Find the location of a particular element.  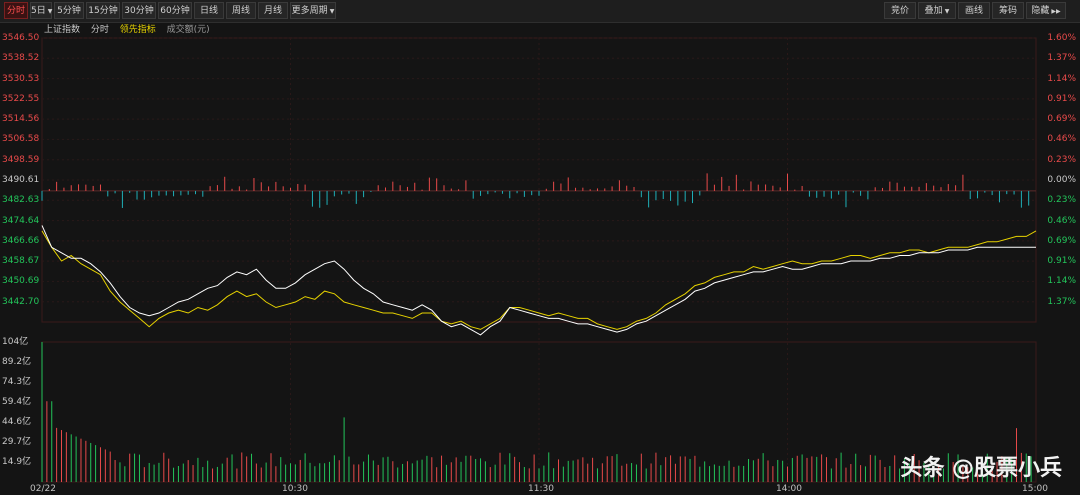

volume-tick-label: 44.6亿 is located at coordinates (17, 422).